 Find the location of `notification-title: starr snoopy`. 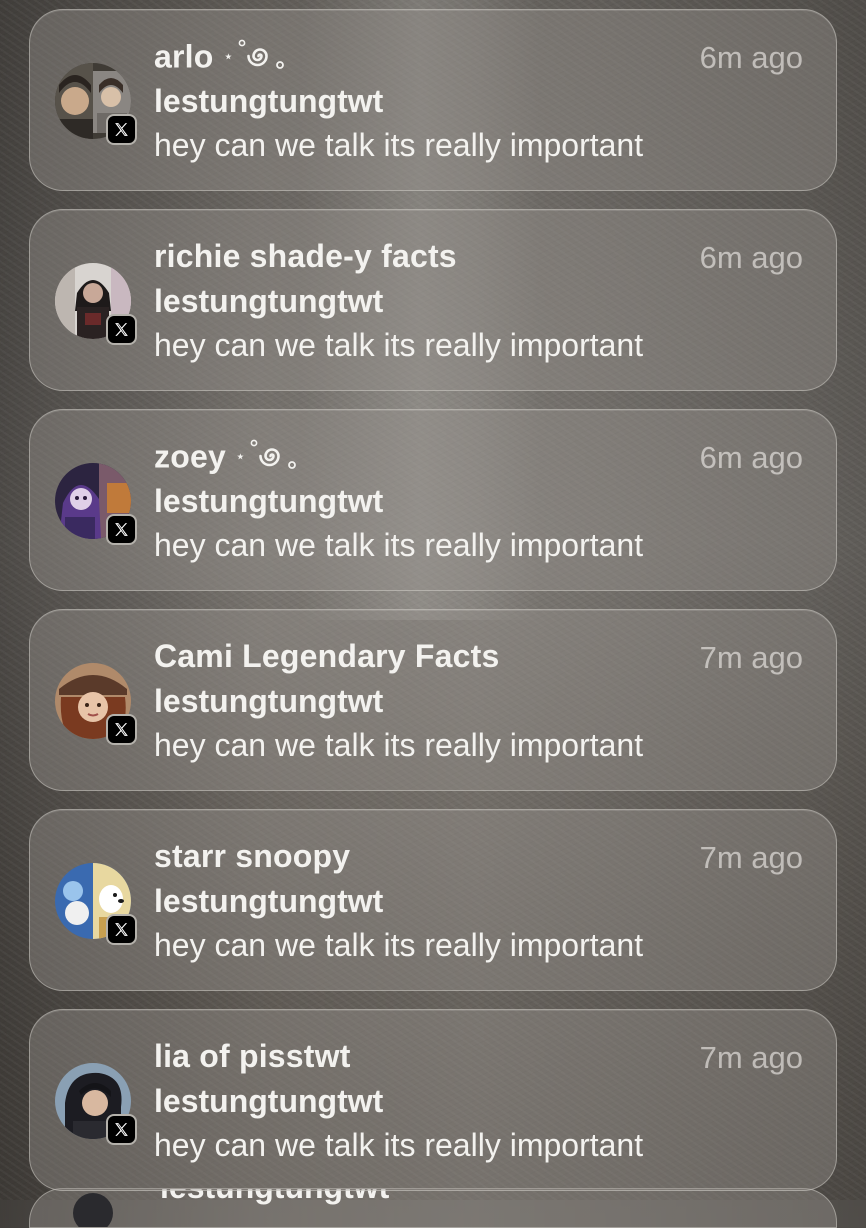

notification-title: starr snoopy is located at coordinates (252, 856).